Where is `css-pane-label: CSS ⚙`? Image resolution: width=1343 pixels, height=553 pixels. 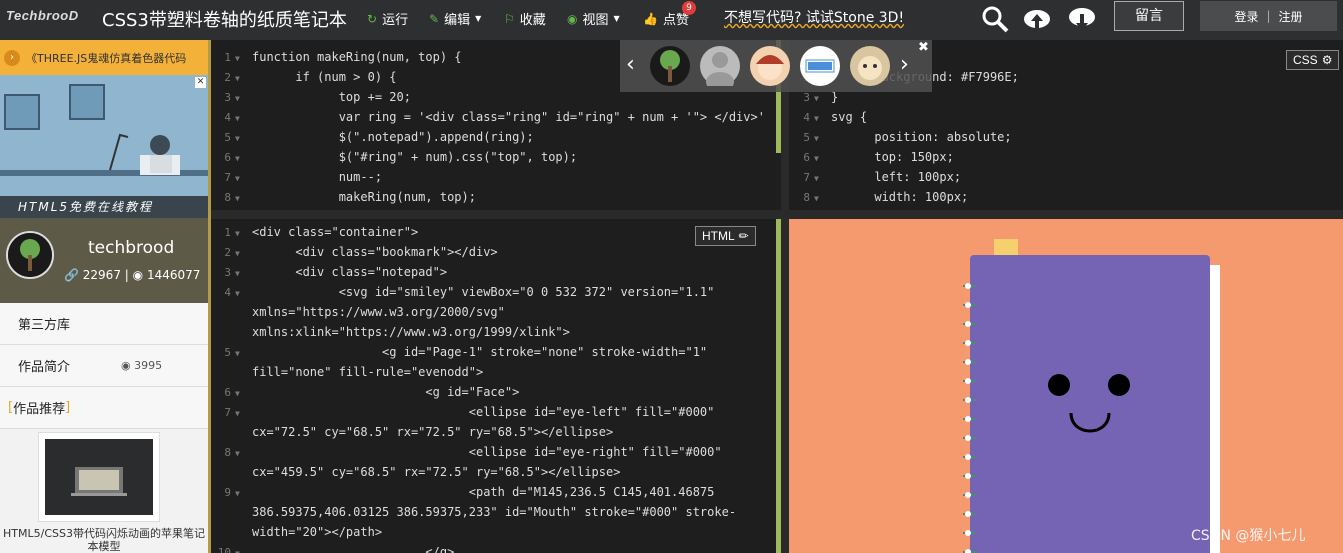 css-pane-label: CSS ⚙ is located at coordinates (1313, 60).